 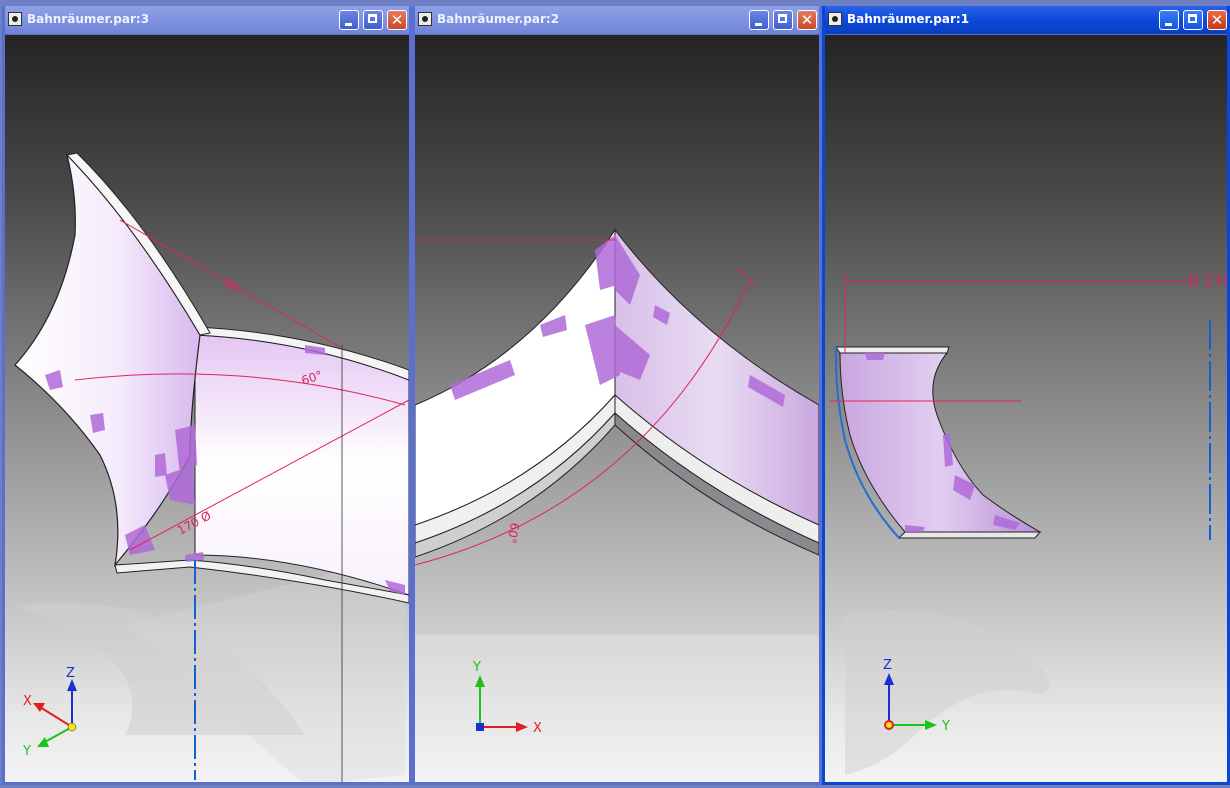 I want to click on ground-shadow, so click(x=947, y=692).